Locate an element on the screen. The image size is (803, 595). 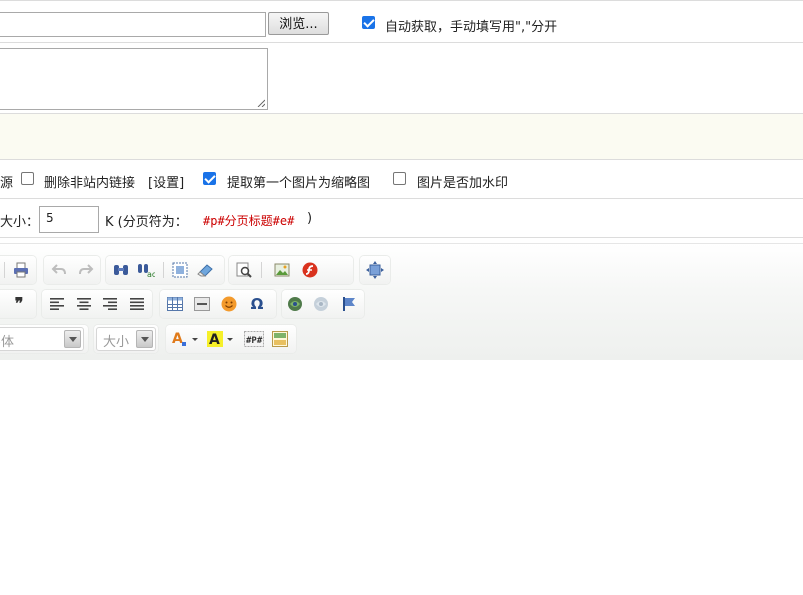
svg-text: ac is located at coordinates (151, 274).